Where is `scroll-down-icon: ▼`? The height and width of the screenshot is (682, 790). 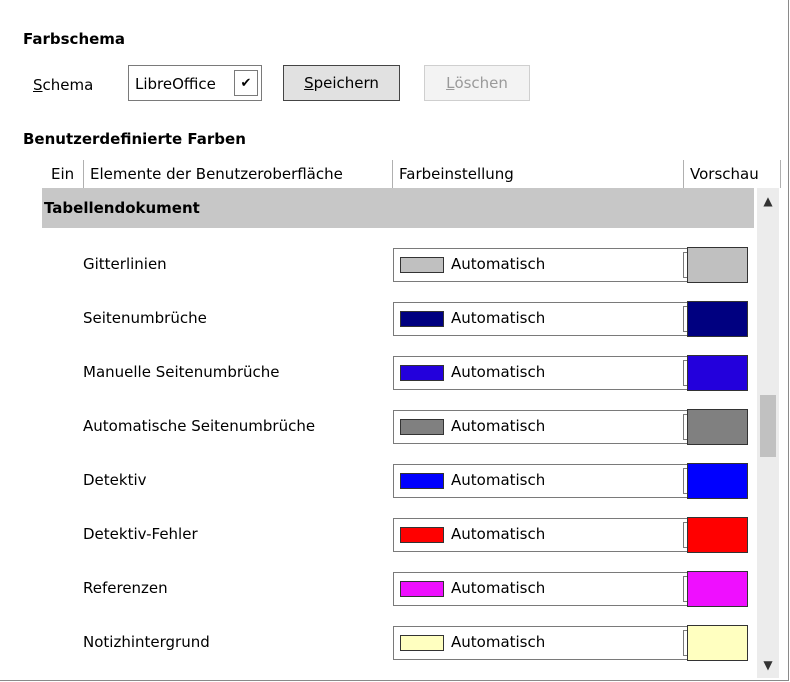 scroll-down-icon: ▼ is located at coordinates (768, 665).